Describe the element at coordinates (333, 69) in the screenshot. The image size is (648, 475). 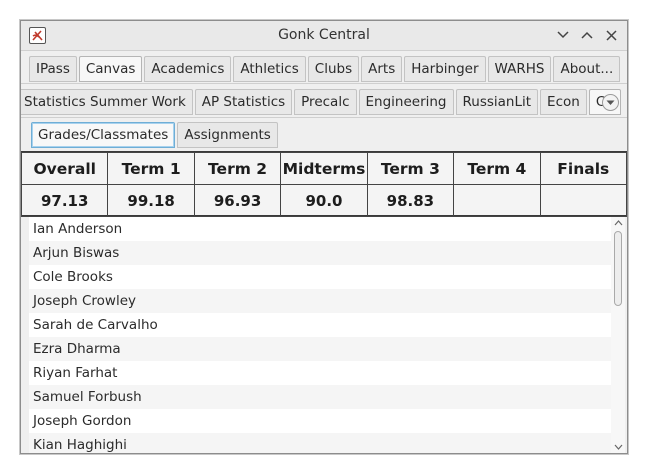
I see `tab-clubs: Clubs` at that location.